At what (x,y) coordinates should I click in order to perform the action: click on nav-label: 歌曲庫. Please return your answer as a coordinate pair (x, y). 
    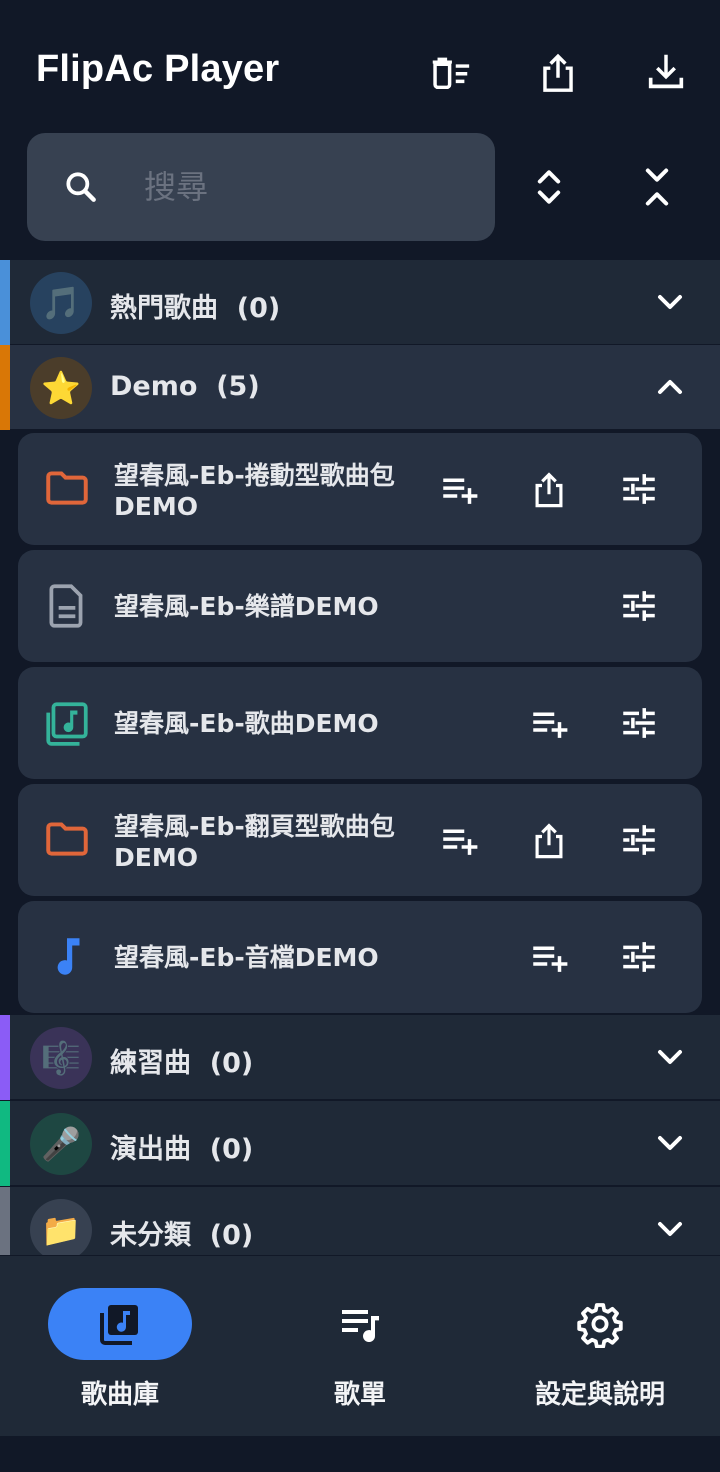
    Looking at the image, I should click on (119, 1395).